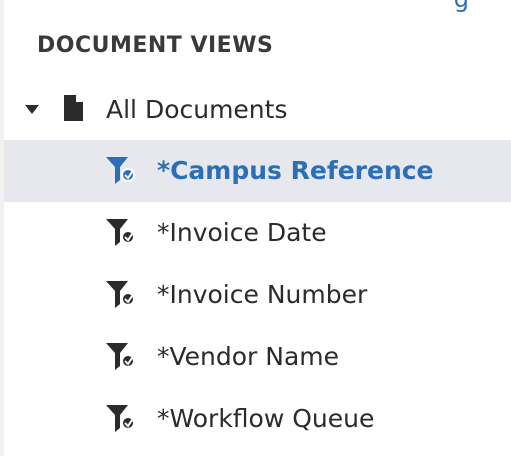 This screenshot has width=511, height=456. I want to click on filter-item-label: *Invoice Number, so click(262, 294).